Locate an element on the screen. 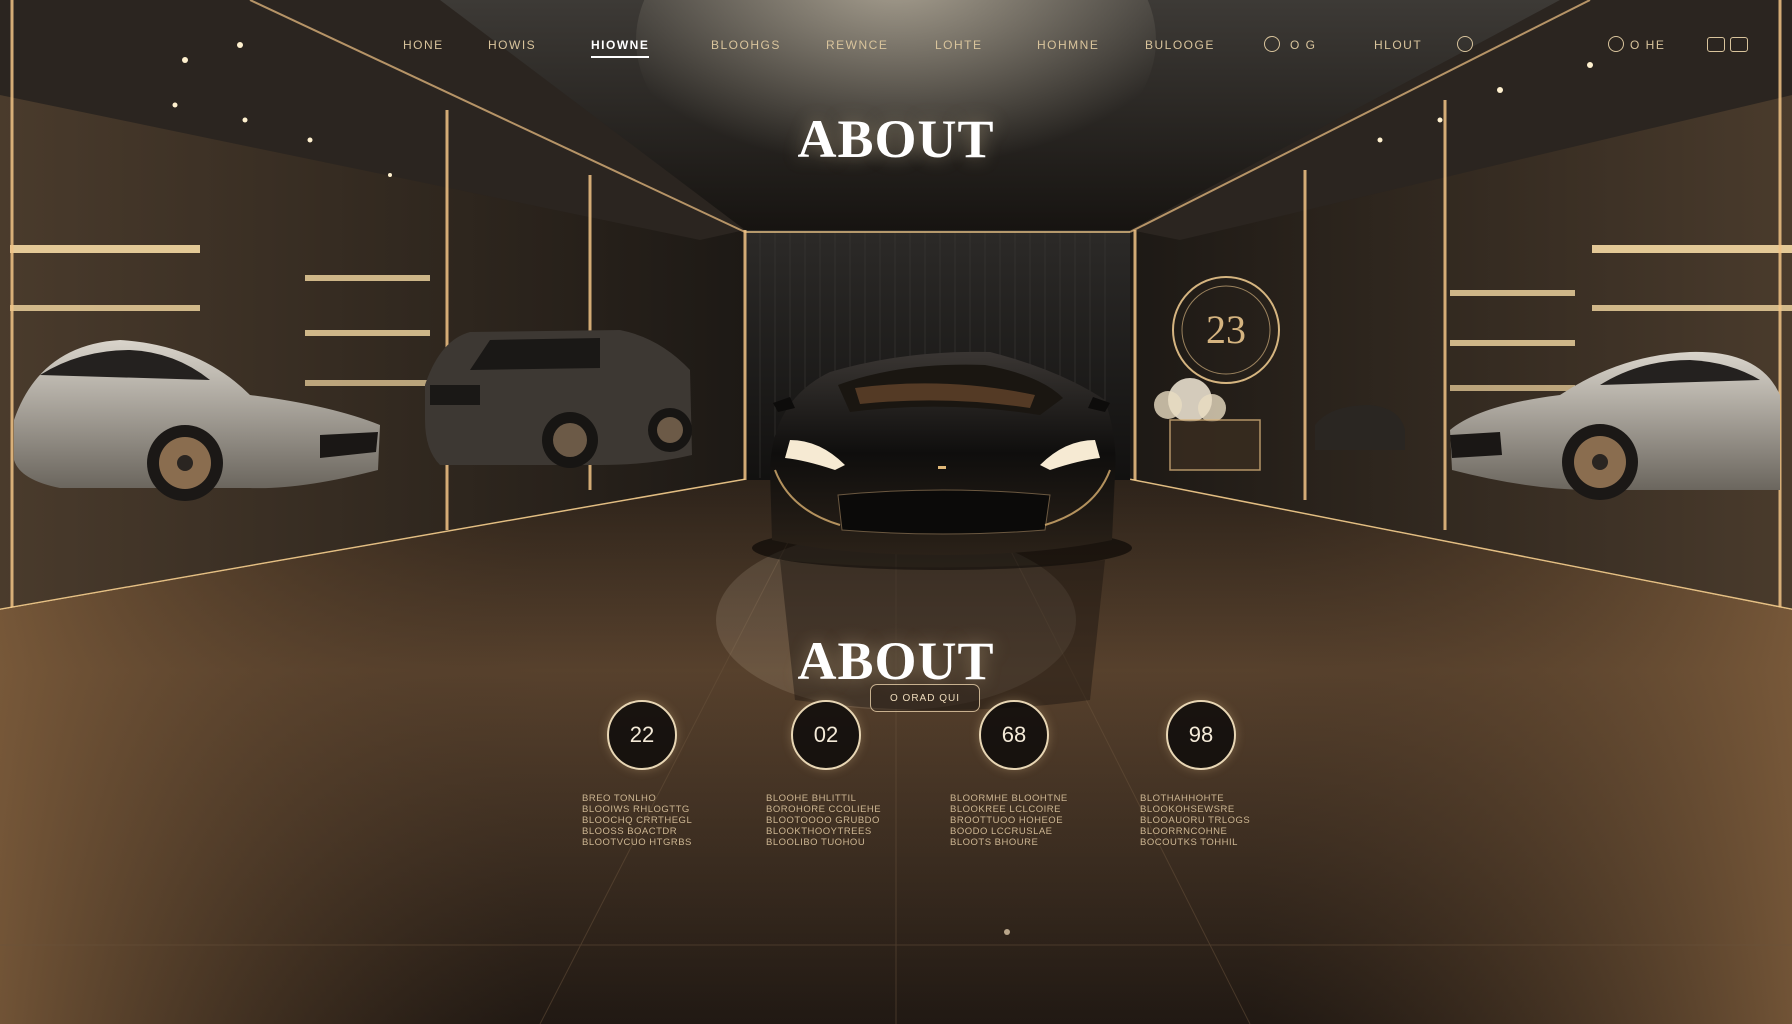  stat-line: BREO TONLHO is located at coordinates (619, 798).